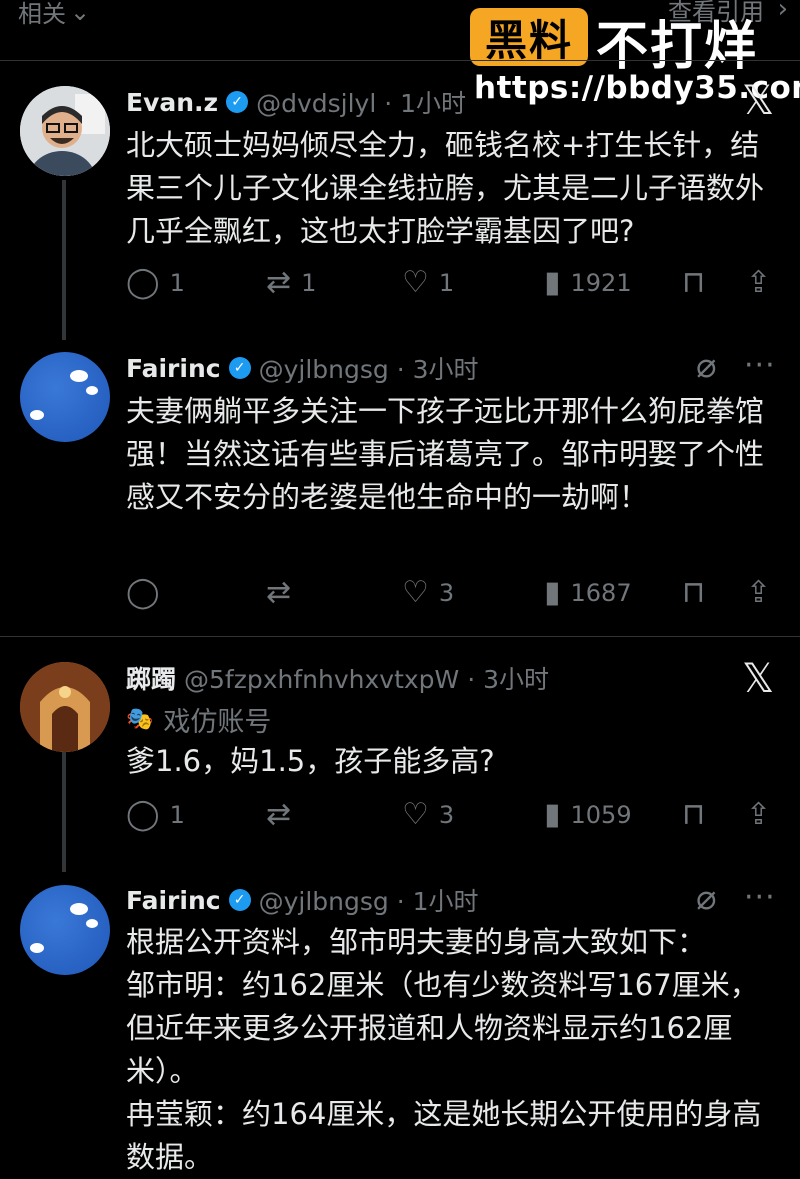  What do you see at coordinates (199, 722) in the screenshot?
I see `parody-label: 🎭 戏仿账号` at bounding box center [199, 722].